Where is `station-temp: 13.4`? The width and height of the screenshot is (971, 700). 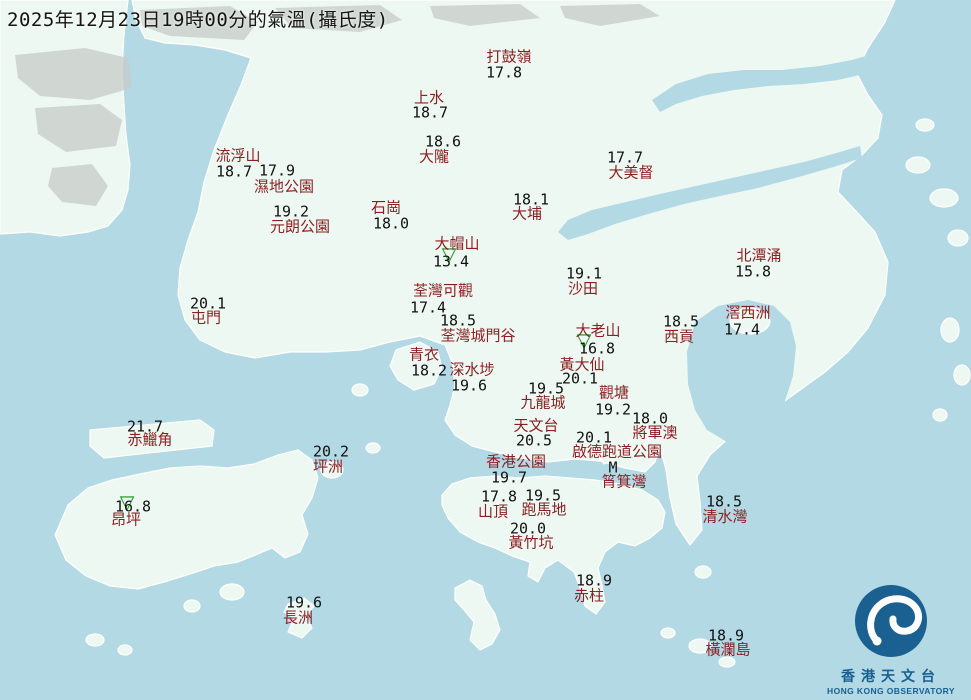
station-temp: 13.4 is located at coordinates (451, 261).